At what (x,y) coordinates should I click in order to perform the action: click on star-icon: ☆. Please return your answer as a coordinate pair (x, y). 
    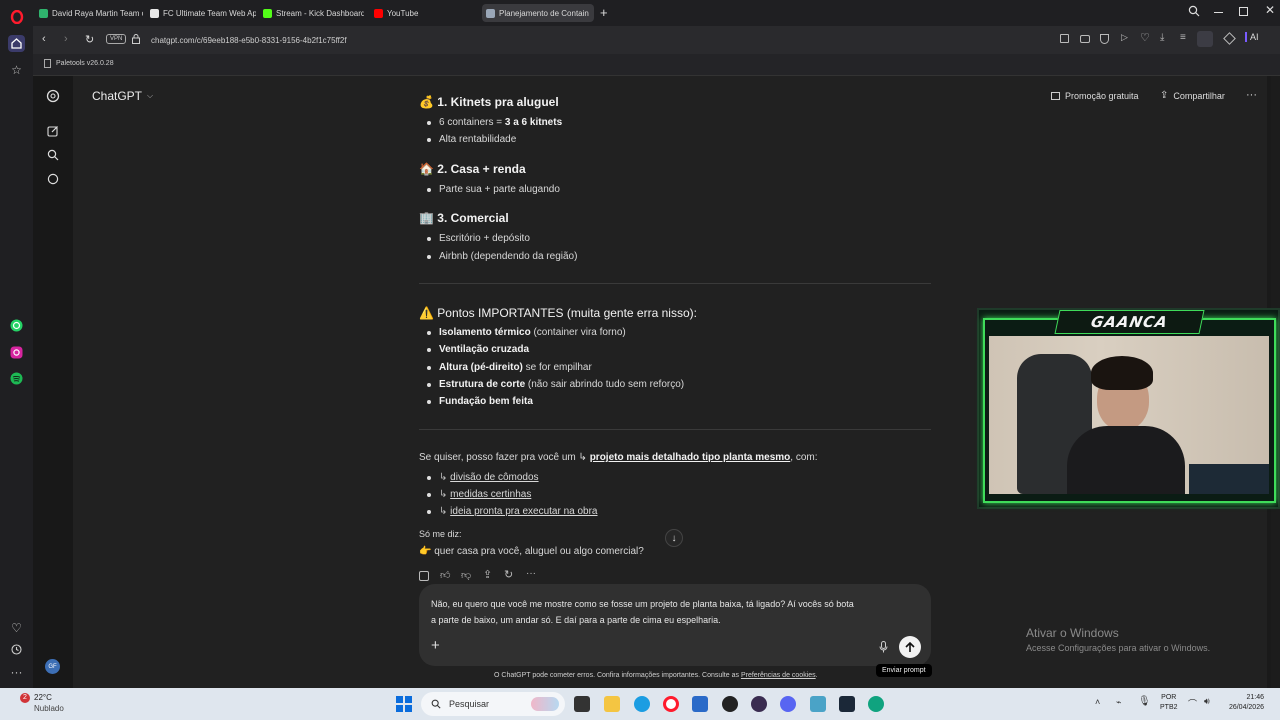
    Looking at the image, I should click on (16, 69).